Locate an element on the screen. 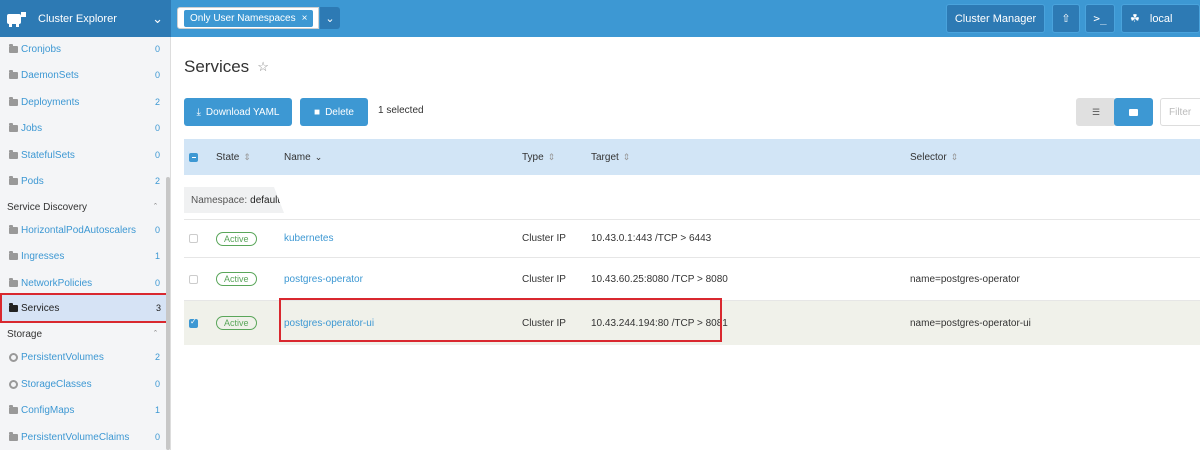 The width and height of the screenshot is (1200, 450). flat-list-toggle: ☰ is located at coordinates (1096, 112).